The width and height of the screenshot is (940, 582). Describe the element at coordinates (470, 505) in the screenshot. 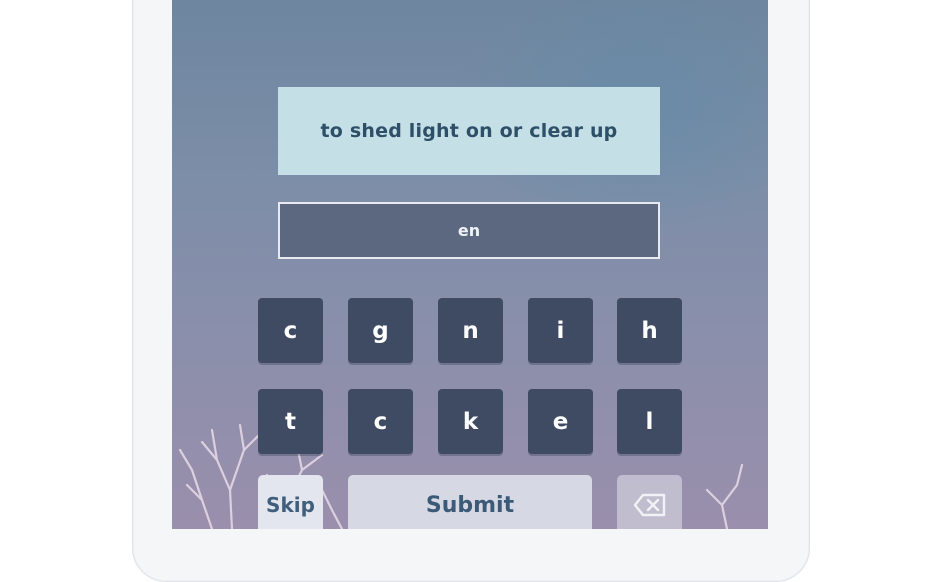

I see `submit-label: Submit` at that location.